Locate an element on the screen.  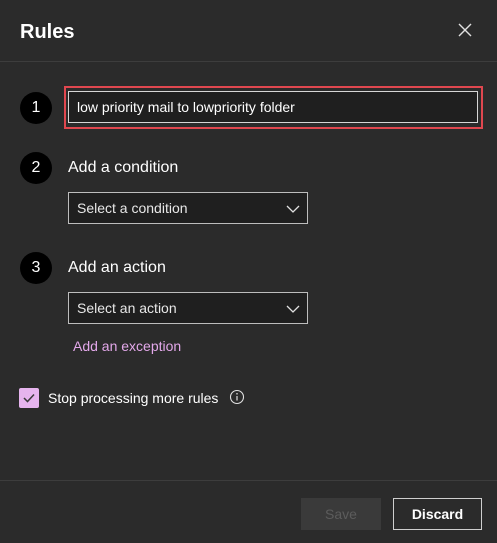
step-3-number: 3 is located at coordinates (36, 268).